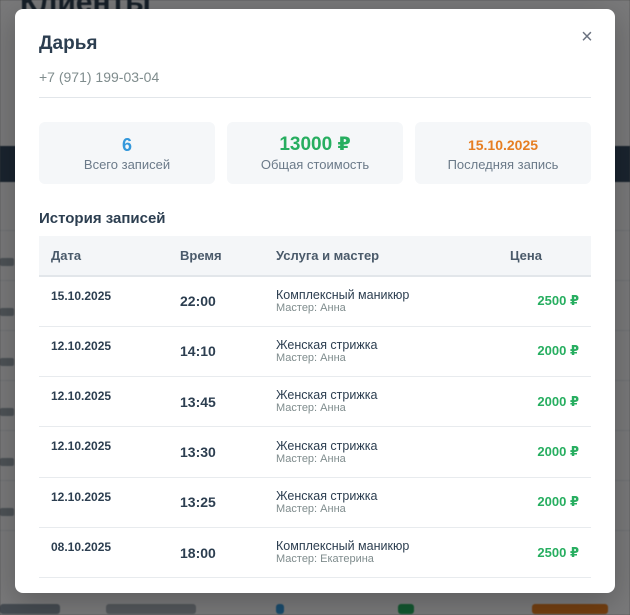 The image size is (630, 615). I want to click on row-master: Мастер: Екатерина, so click(325, 559).